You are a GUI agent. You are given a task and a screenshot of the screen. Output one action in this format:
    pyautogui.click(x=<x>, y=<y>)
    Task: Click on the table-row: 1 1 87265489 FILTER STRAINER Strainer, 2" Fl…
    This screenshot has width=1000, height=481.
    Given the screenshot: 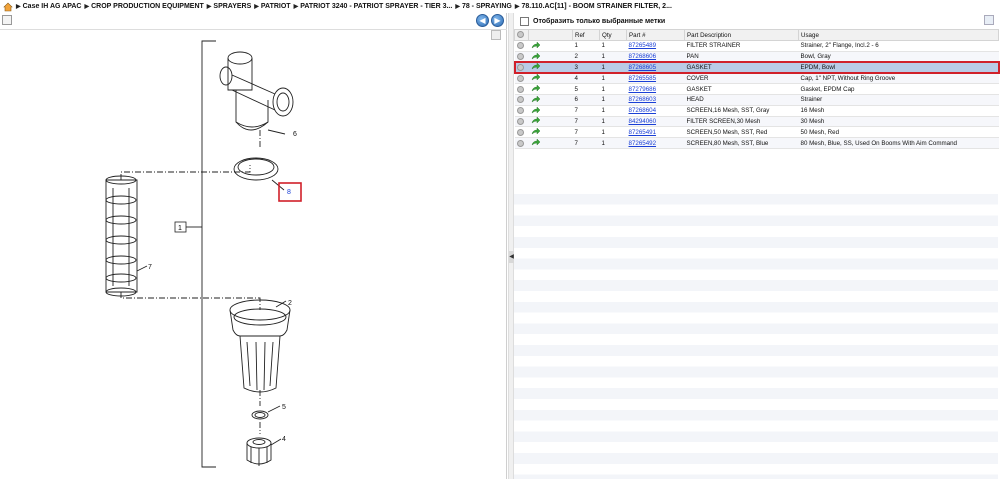 What is the action you would take?
    pyautogui.click(x=756, y=46)
    